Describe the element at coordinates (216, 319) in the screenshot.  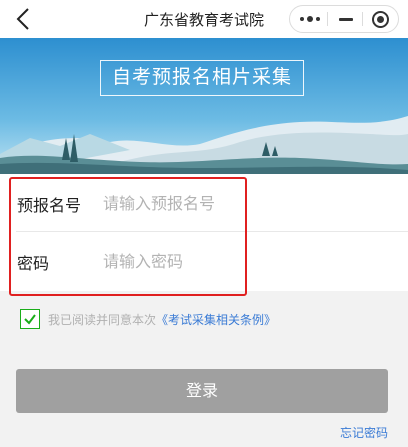
I see `agreement-terms-link: 《考试采集相关条例》` at that location.